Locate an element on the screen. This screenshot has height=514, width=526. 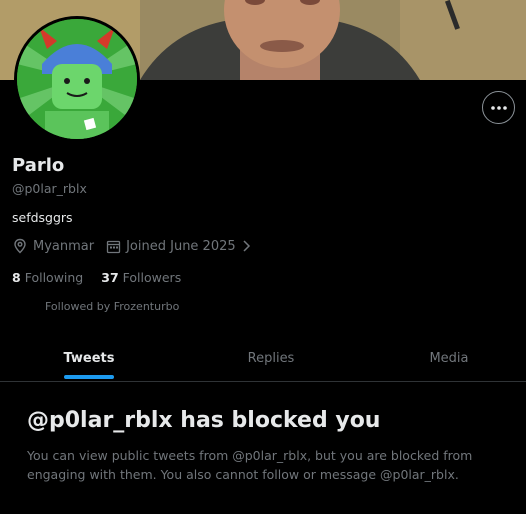
followed-by-text: Followed by Frozenturbo is located at coordinates (112, 306).